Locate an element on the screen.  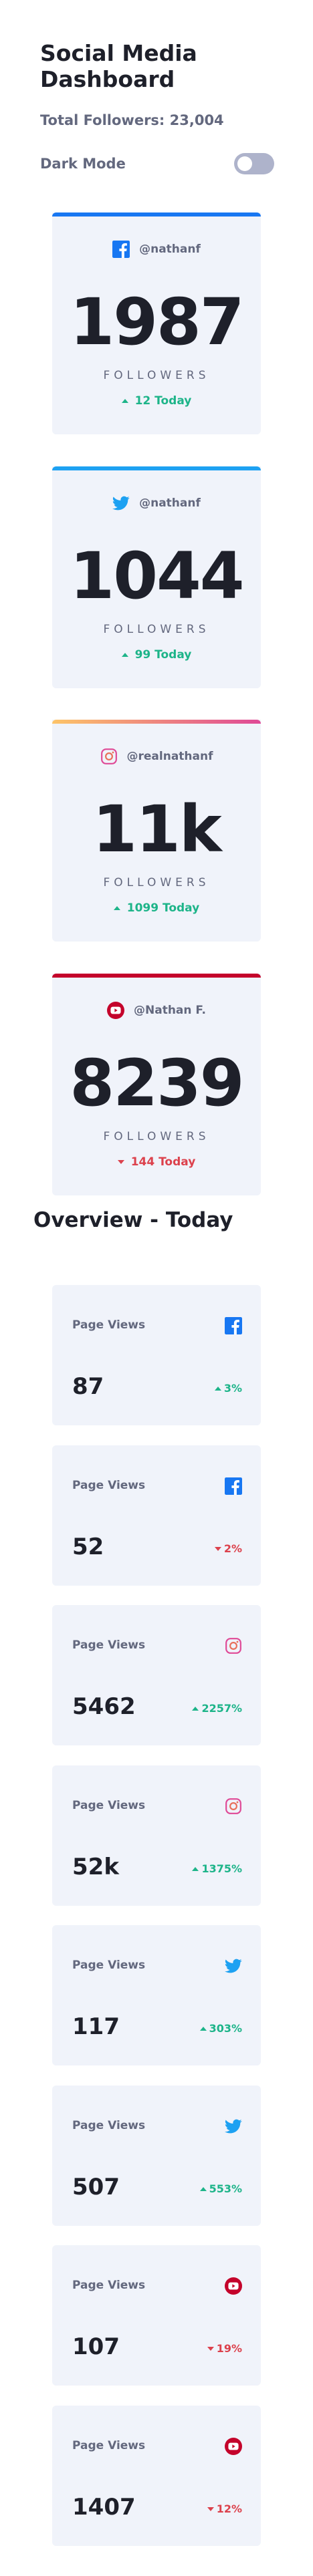
follower-card-youtube: @Nathan F. 8239 FOLLOWERS 144 Today is located at coordinates (156, 1084).